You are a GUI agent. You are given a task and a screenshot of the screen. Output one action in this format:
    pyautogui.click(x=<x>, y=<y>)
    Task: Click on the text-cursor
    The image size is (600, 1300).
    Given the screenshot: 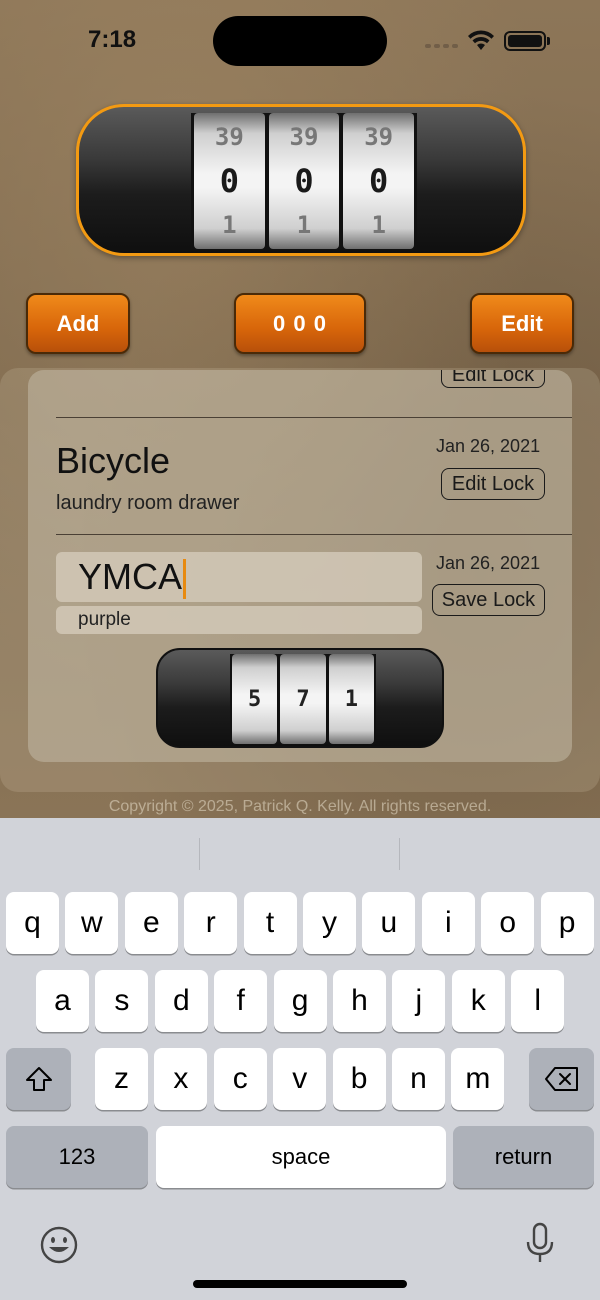 What is the action you would take?
    pyautogui.click(x=185, y=579)
    